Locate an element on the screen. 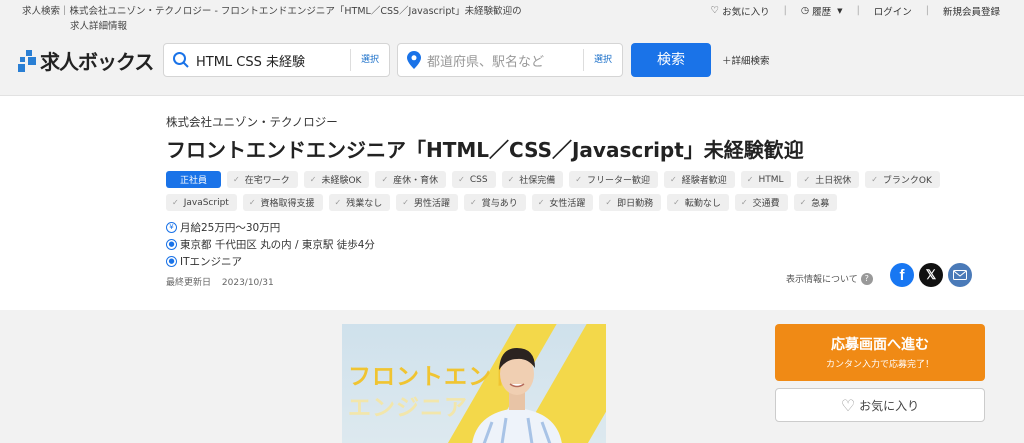 This screenshot has height=443, width=1024. feature-tag: ✓ 産休・育休 is located at coordinates (411, 179).